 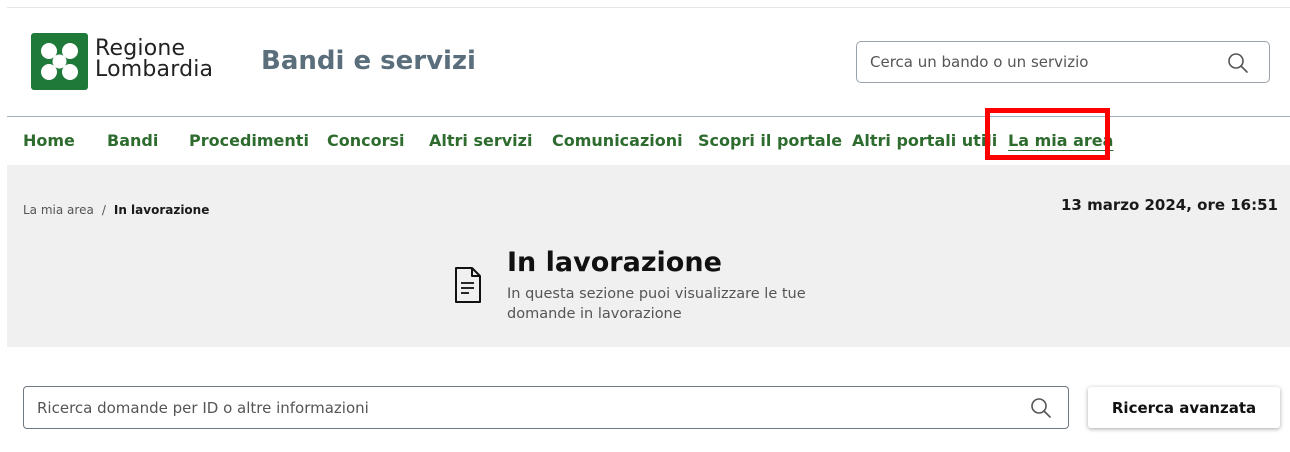 I want to click on site-search-placeholder: Cerca un bando o un servizio, so click(x=979, y=62).